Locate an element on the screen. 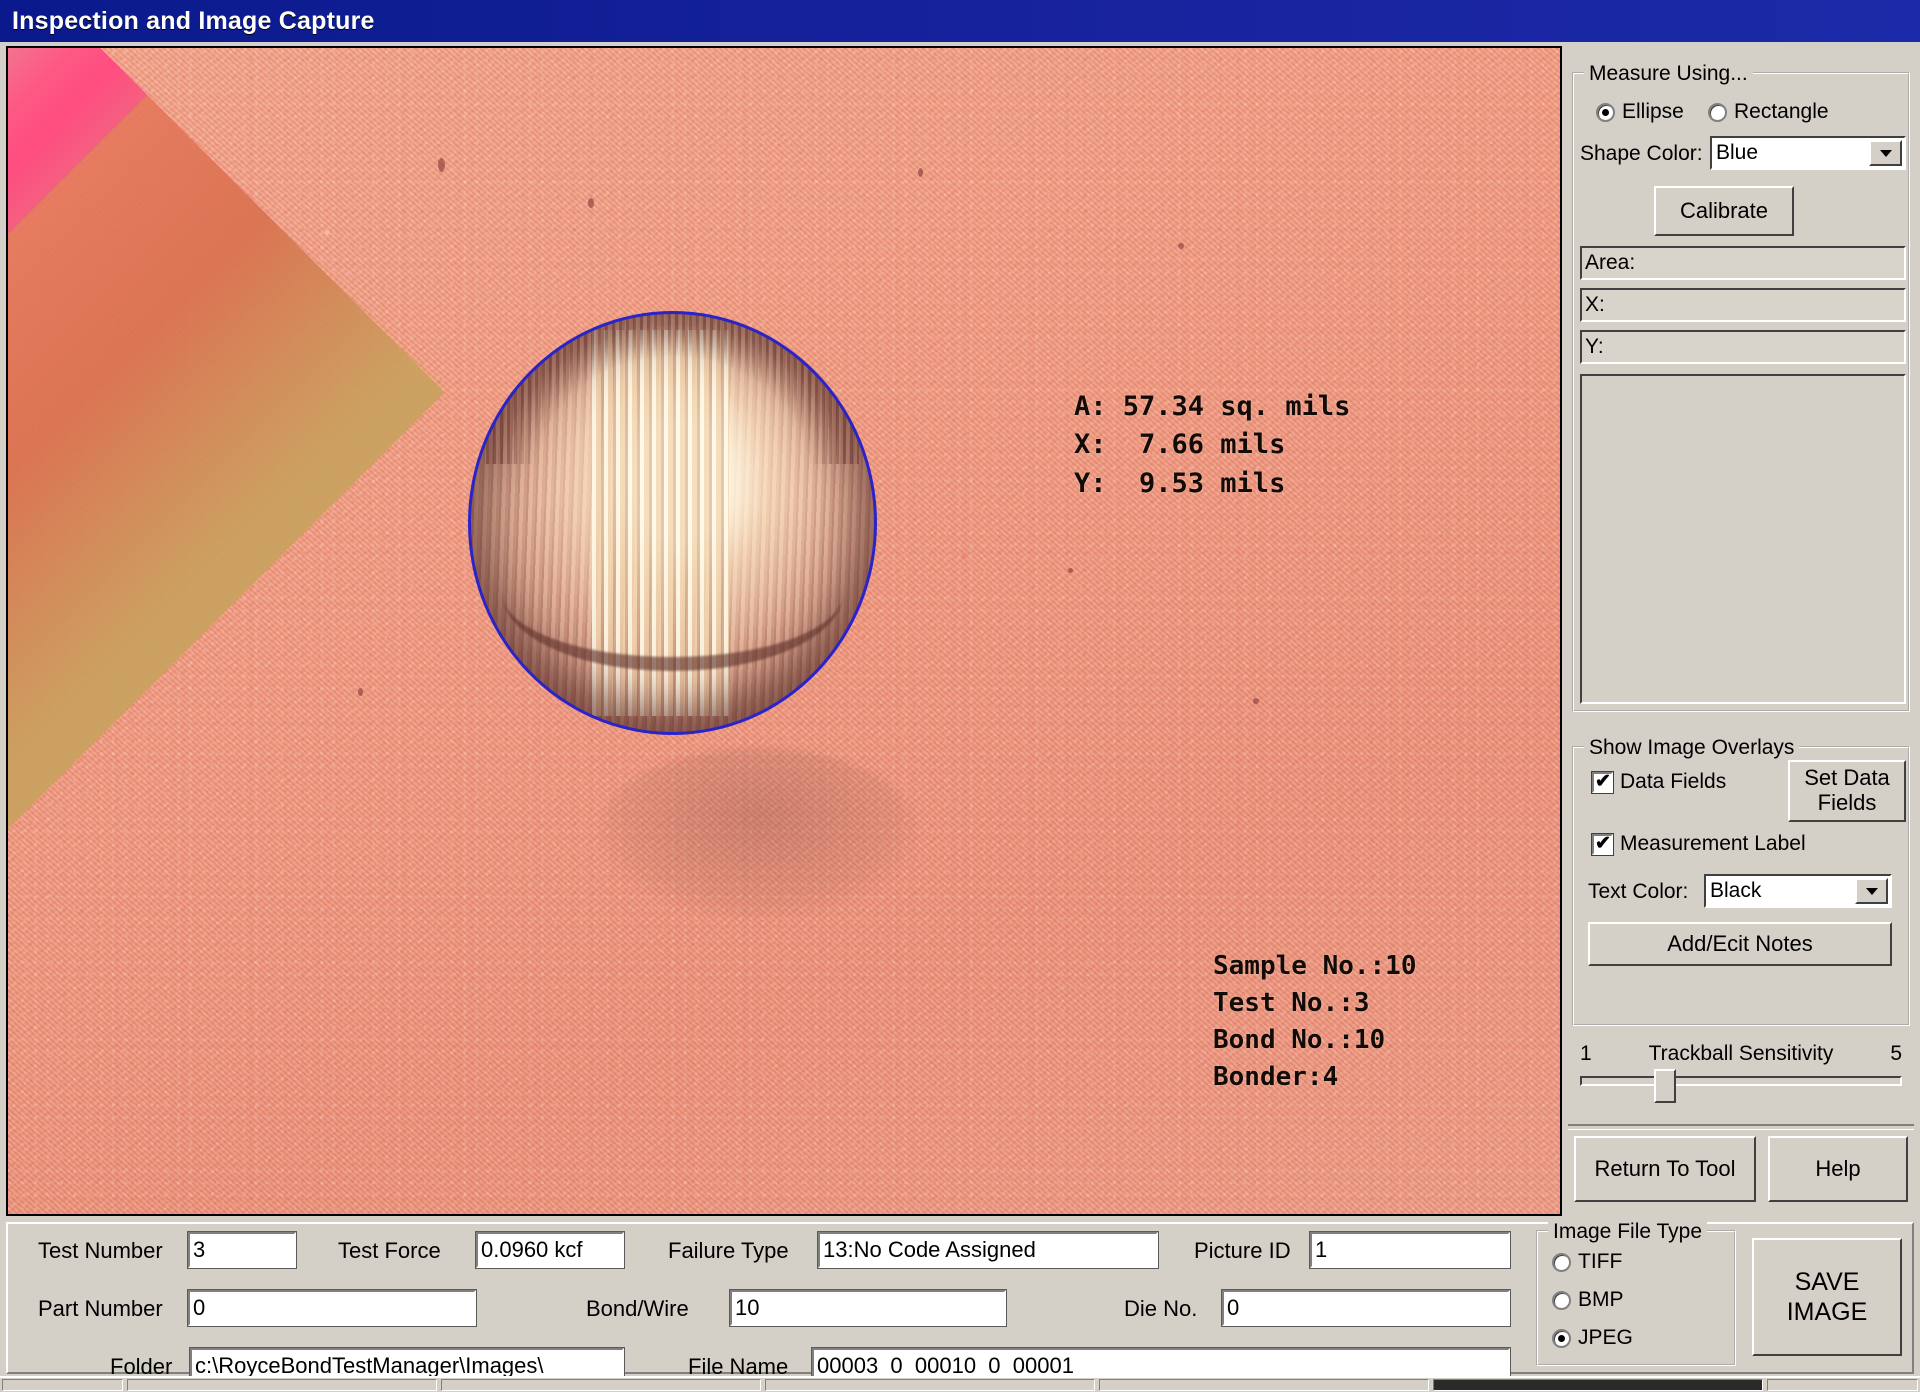  radio-tiff: TIFF is located at coordinates (1587, 1262).